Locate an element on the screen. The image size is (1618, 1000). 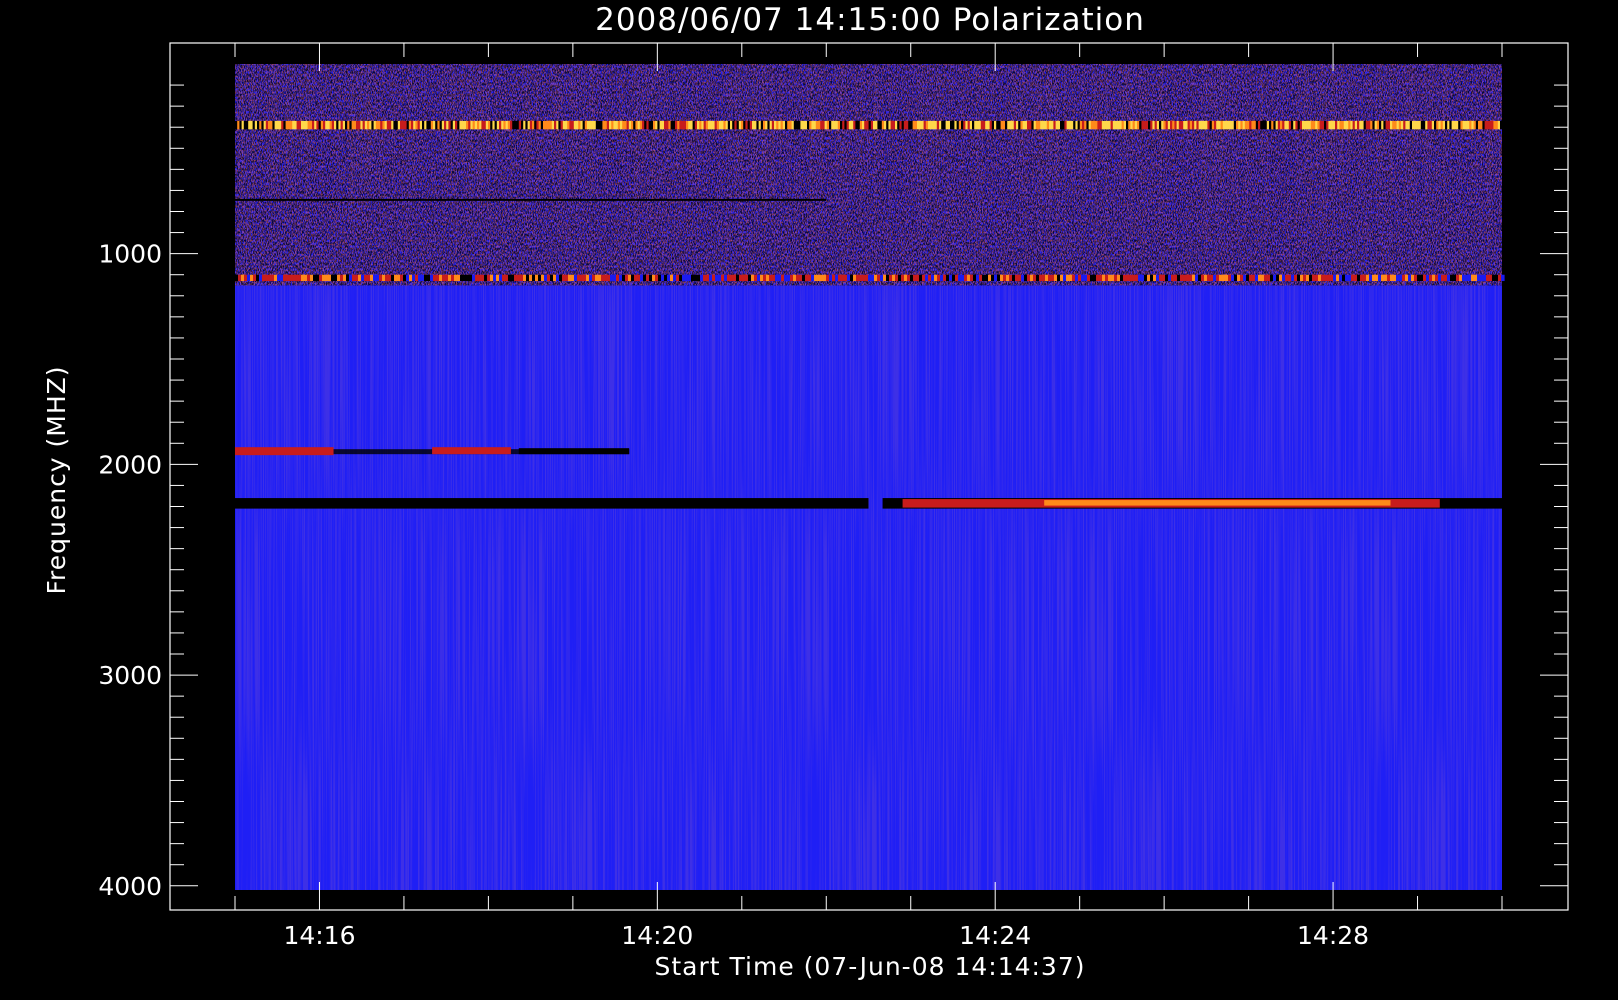
y-tick-label: 4000 is located at coordinates (130, 886).